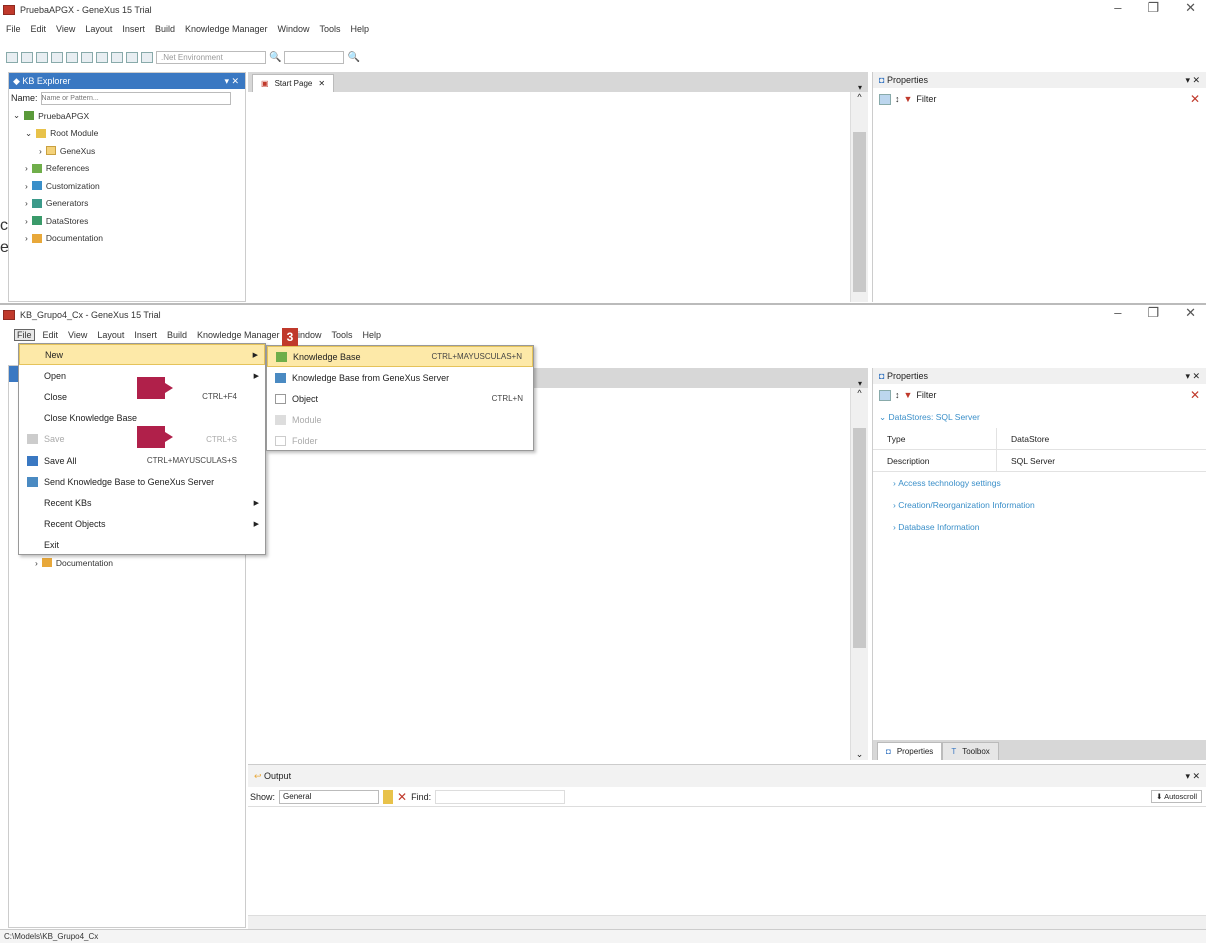 The image size is (1206, 943). I want to click on server-icon, so click(280, 377).